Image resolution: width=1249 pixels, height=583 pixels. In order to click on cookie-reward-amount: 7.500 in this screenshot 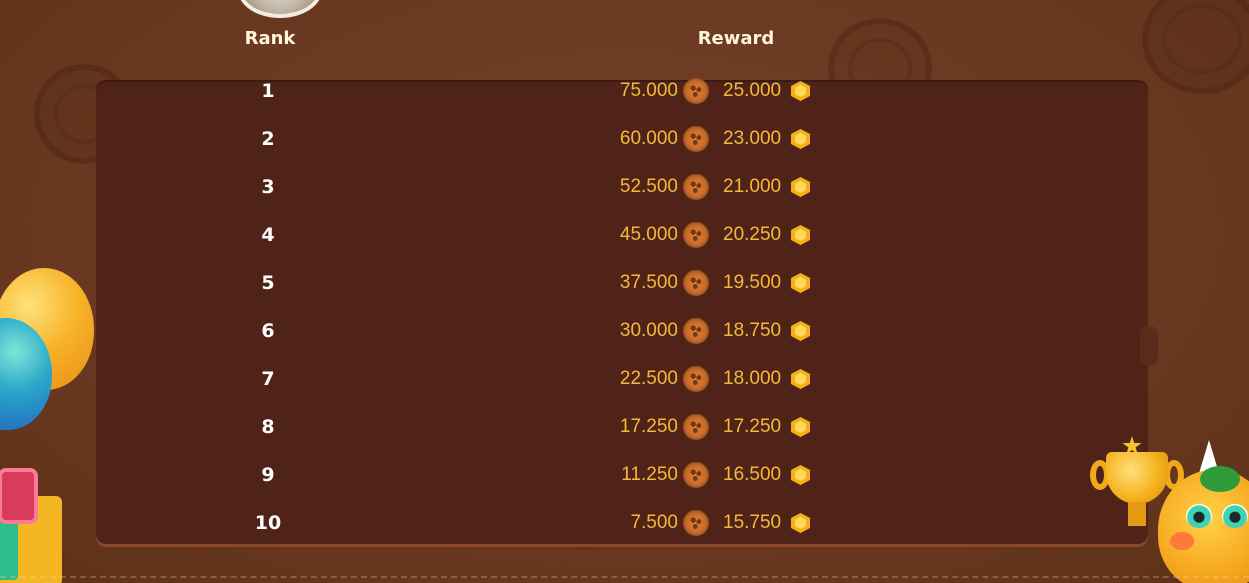, I will do `click(654, 522)`.